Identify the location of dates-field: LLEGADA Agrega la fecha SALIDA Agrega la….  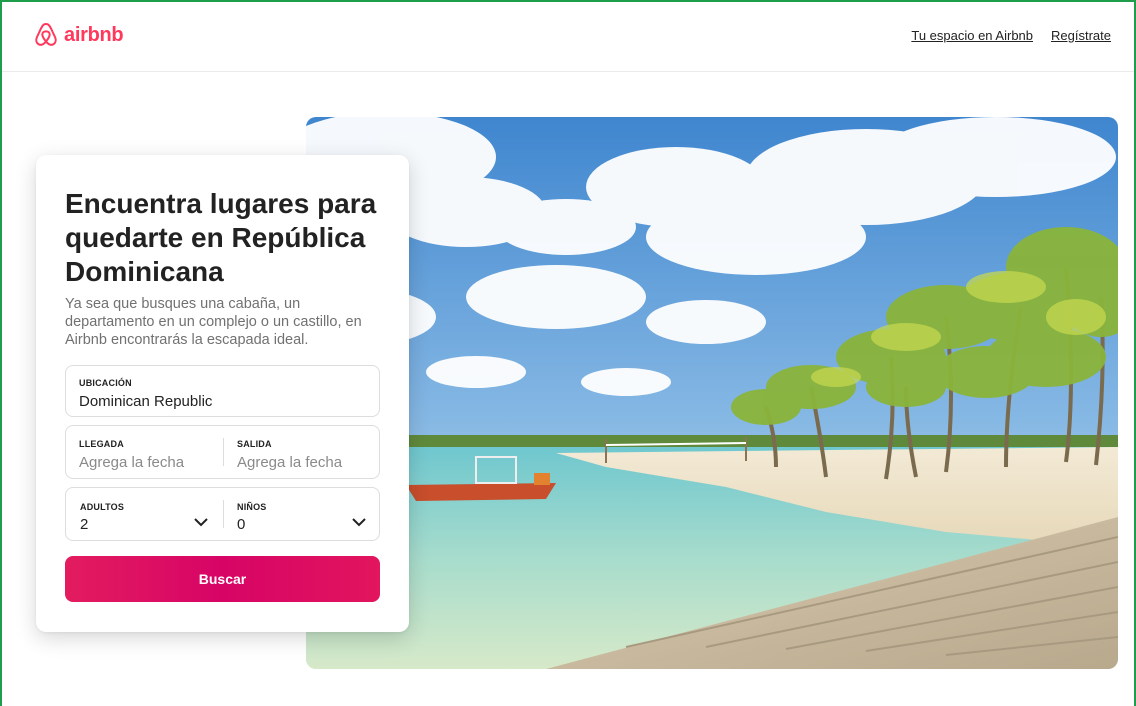
(222, 452).